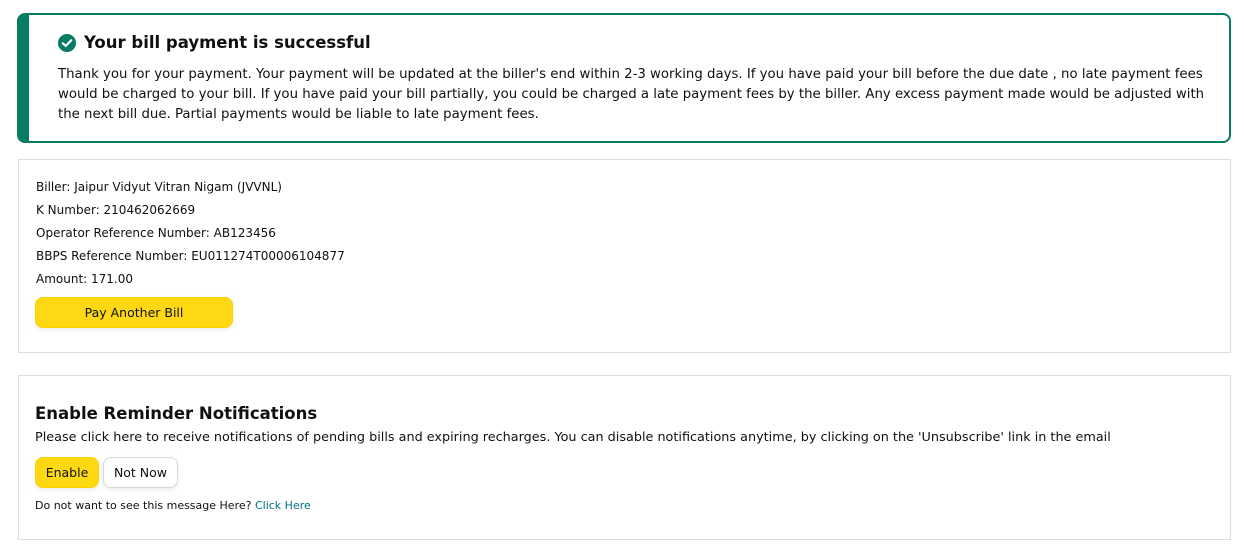 This screenshot has width=1244, height=555. Describe the element at coordinates (156, 233) in the screenshot. I see `operator-reference-number: Operator Reference Number: AB123456` at that location.